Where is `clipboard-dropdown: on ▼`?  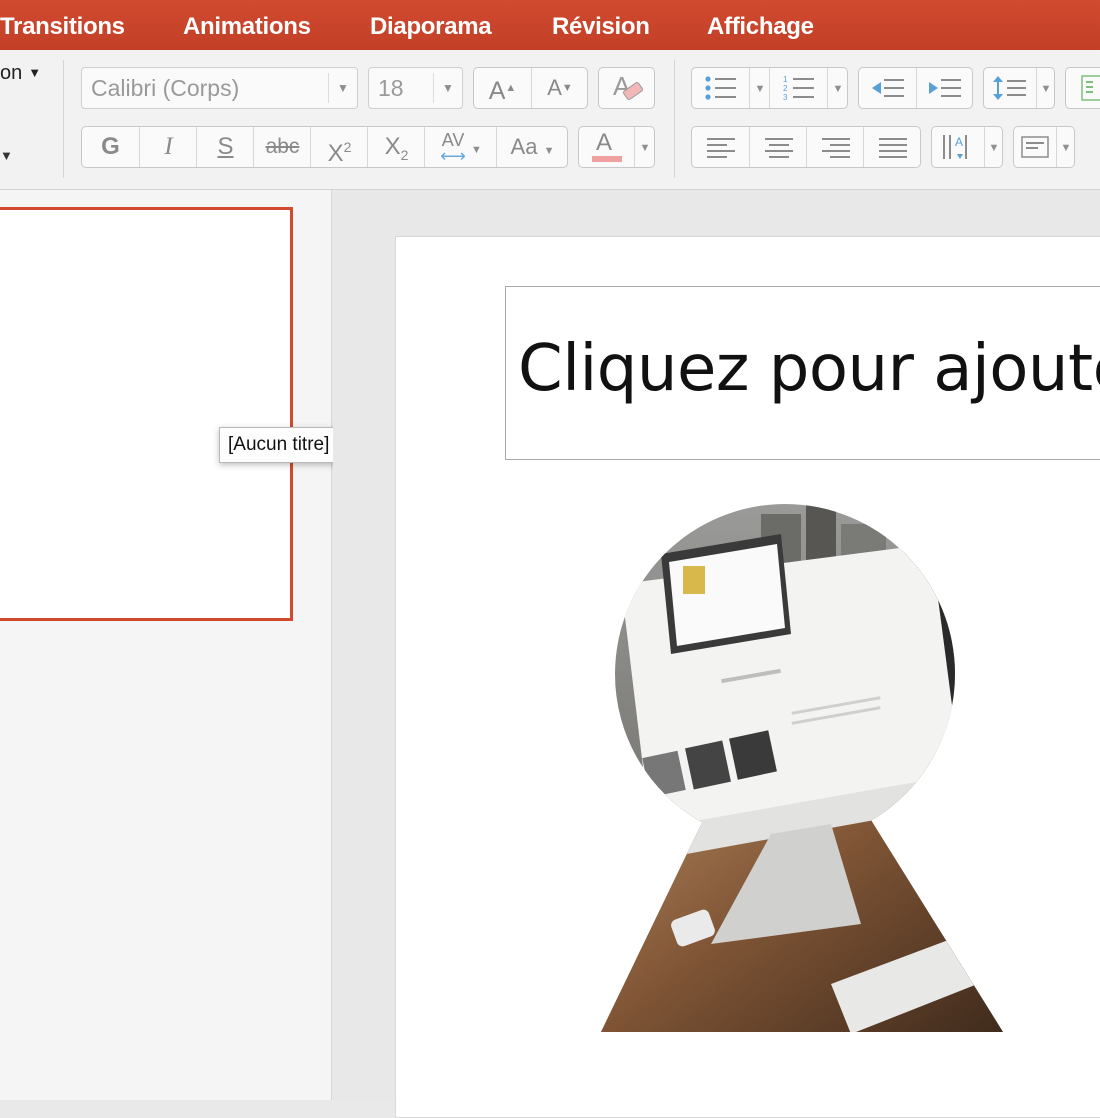
clipboard-dropdown: on ▼ is located at coordinates (20, 73).